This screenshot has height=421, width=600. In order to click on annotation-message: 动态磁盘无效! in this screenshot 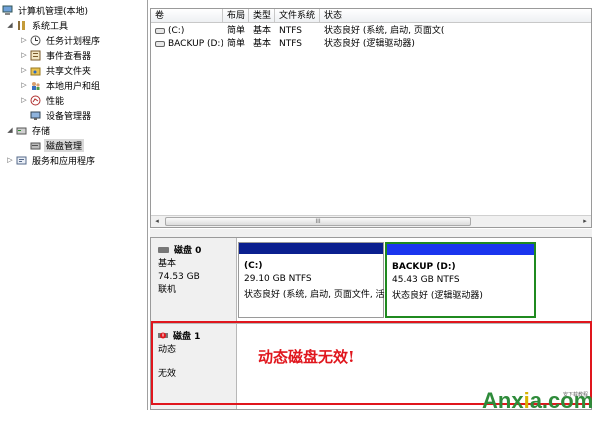, I will do `click(306, 357)`.